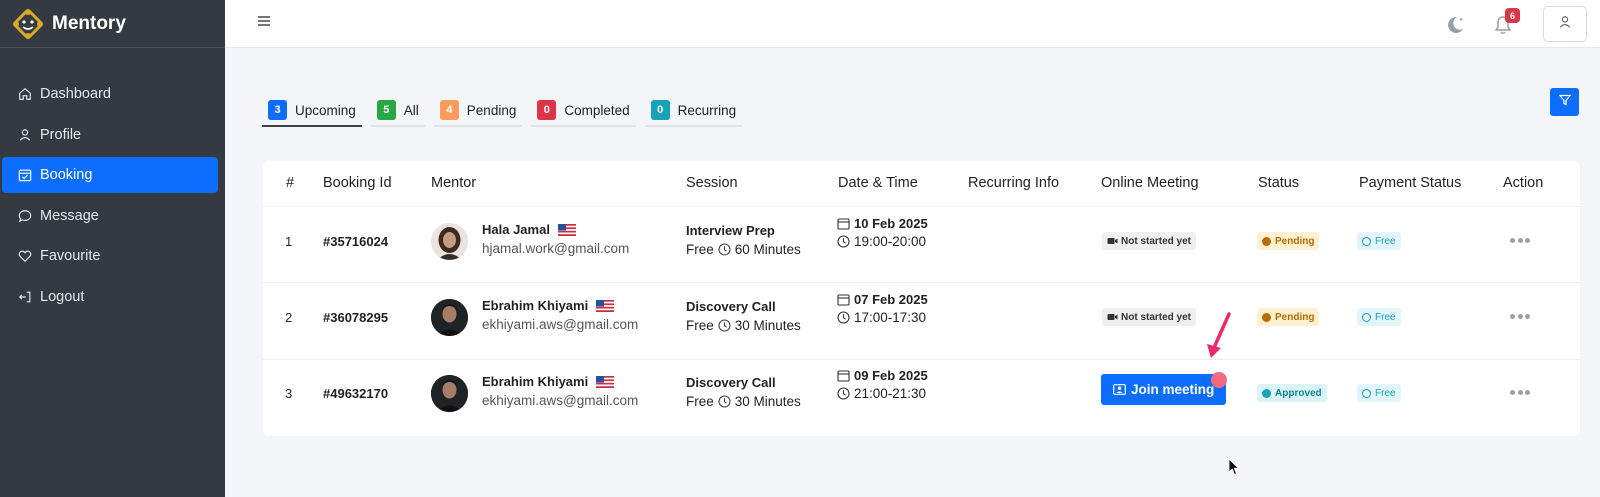 The height and width of the screenshot is (497, 1600). I want to click on logout-icon, so click(25, 297).